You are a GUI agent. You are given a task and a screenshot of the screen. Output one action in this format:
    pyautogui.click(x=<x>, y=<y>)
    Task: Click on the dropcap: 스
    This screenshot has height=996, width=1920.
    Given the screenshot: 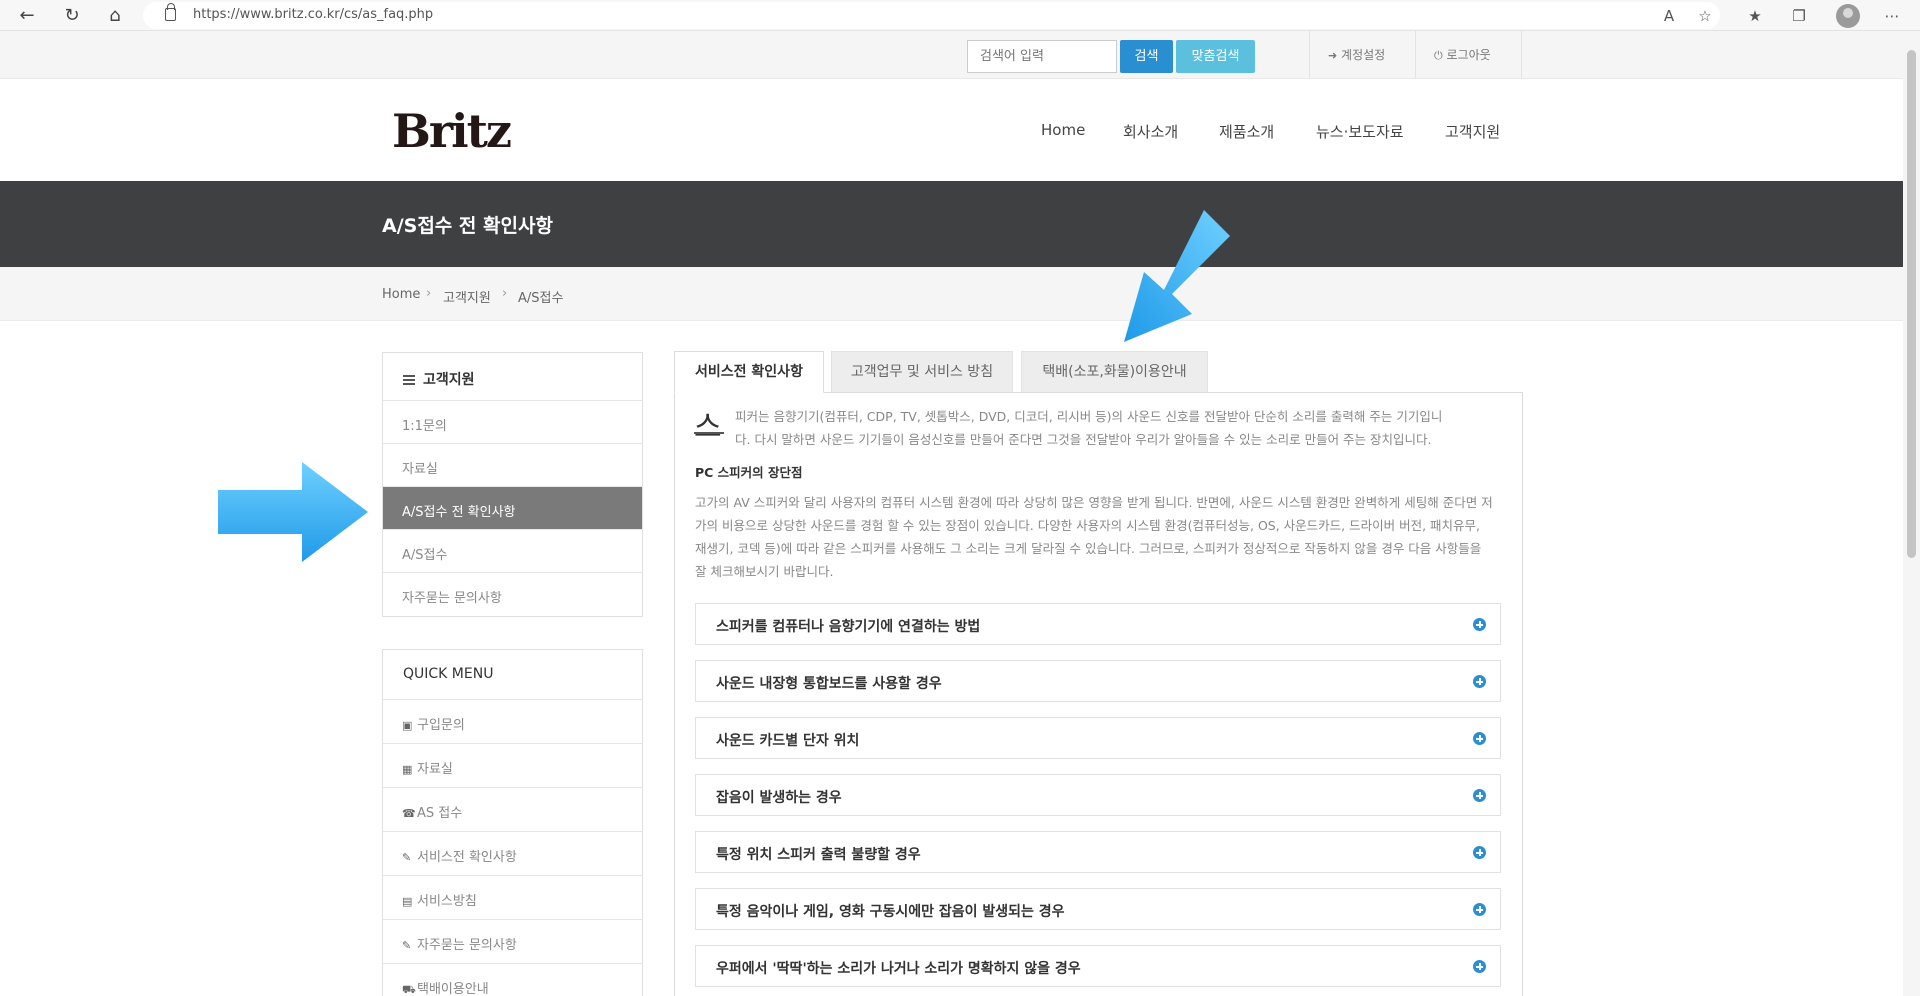 What is the action you would take?
    pyautogui.click(x=708, y=427)
    